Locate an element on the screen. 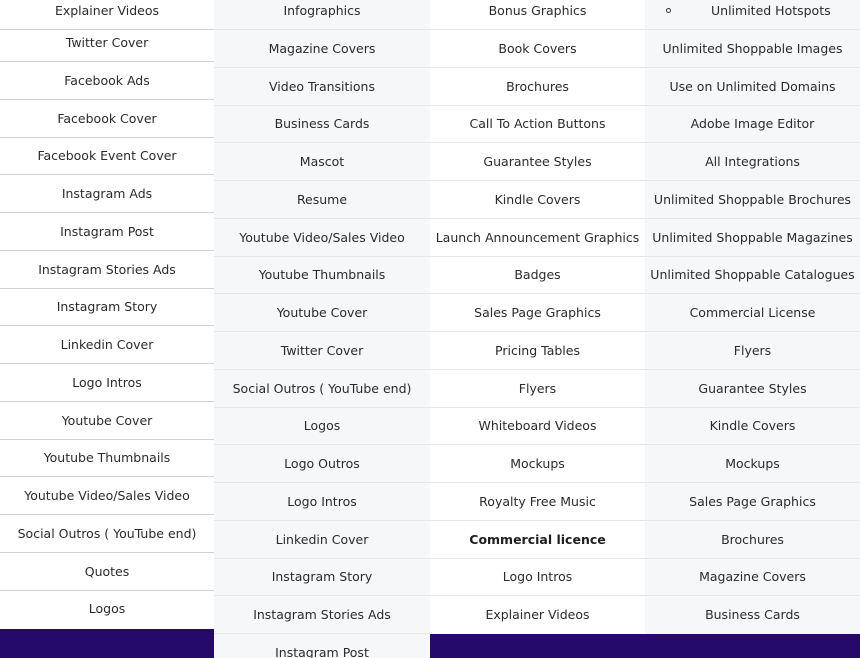 This screenshot has height=658, width=860. feature-item: Unlimited Shoppable Magazines is located at coordinates (752, 238).